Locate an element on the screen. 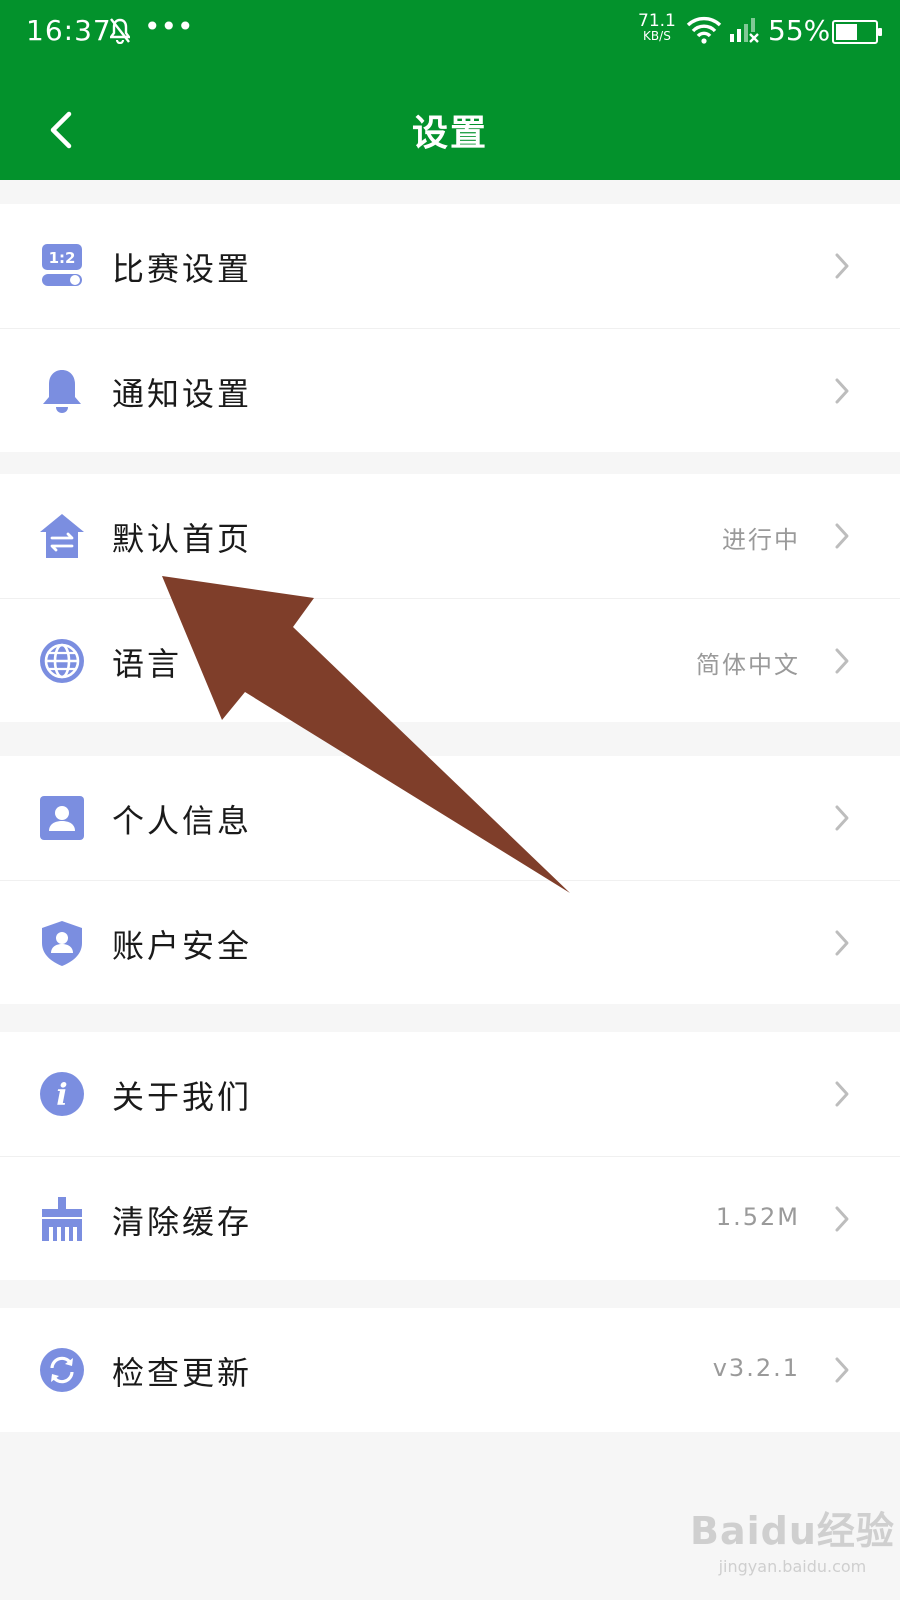 Image resolution: width=900 pixels, height=1600 pixels. settings-item-label: 检查更新 is located at coordinates (182, 1373).